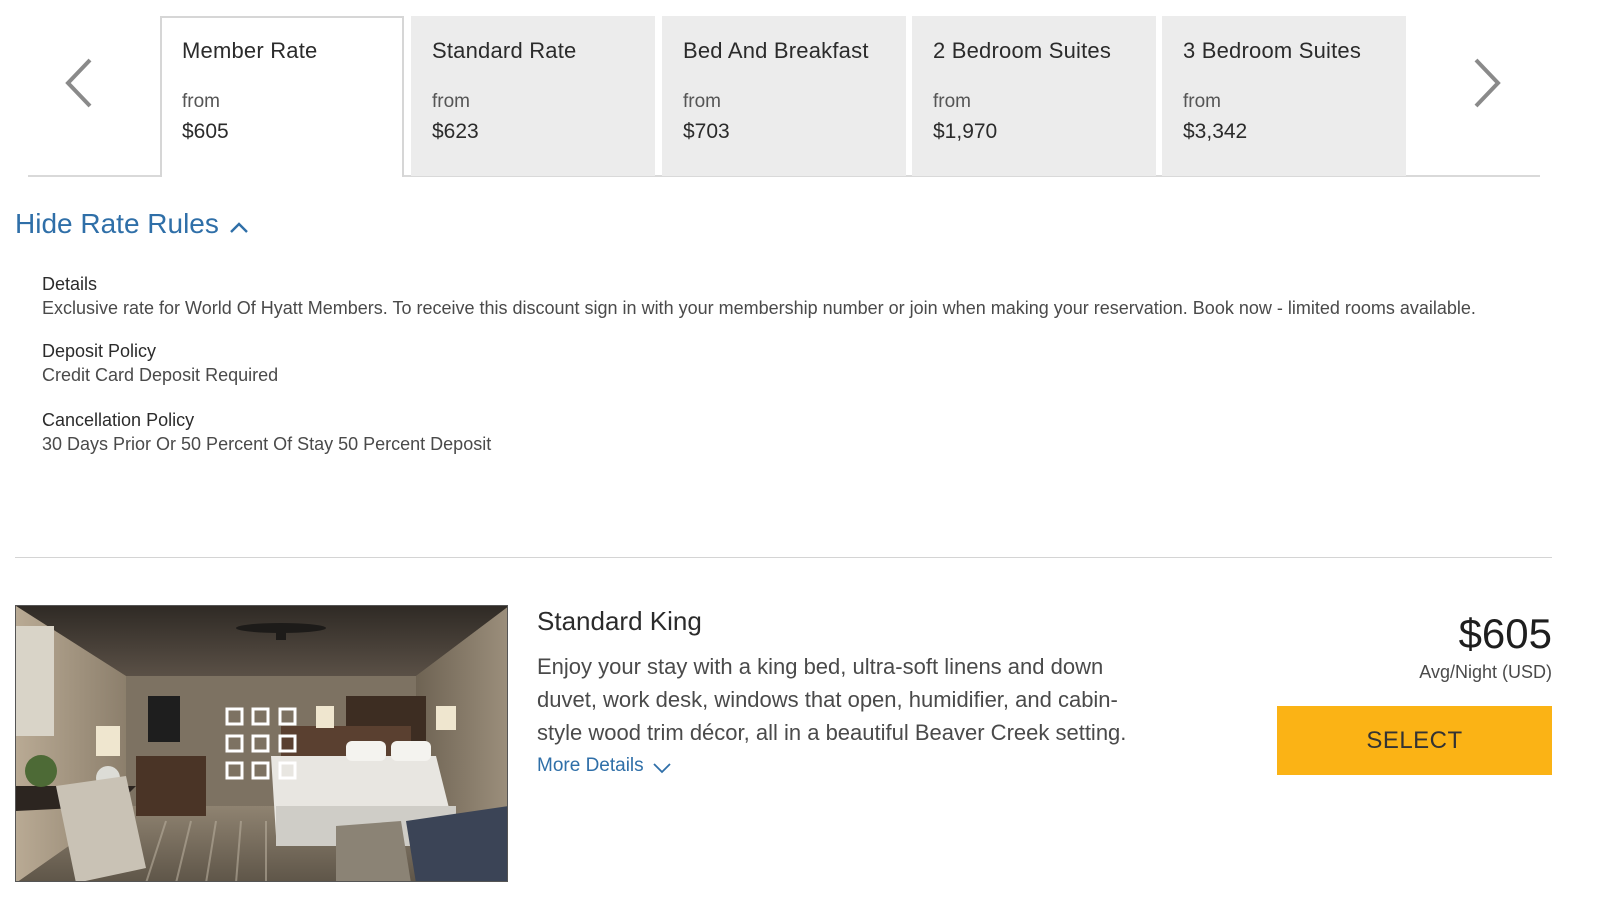 Image resolution: width=1600 pixels, height=916 pixels. Describe the element at coordinates (205, 131) in the screenshot. I see `tab-price: $605` at that location.